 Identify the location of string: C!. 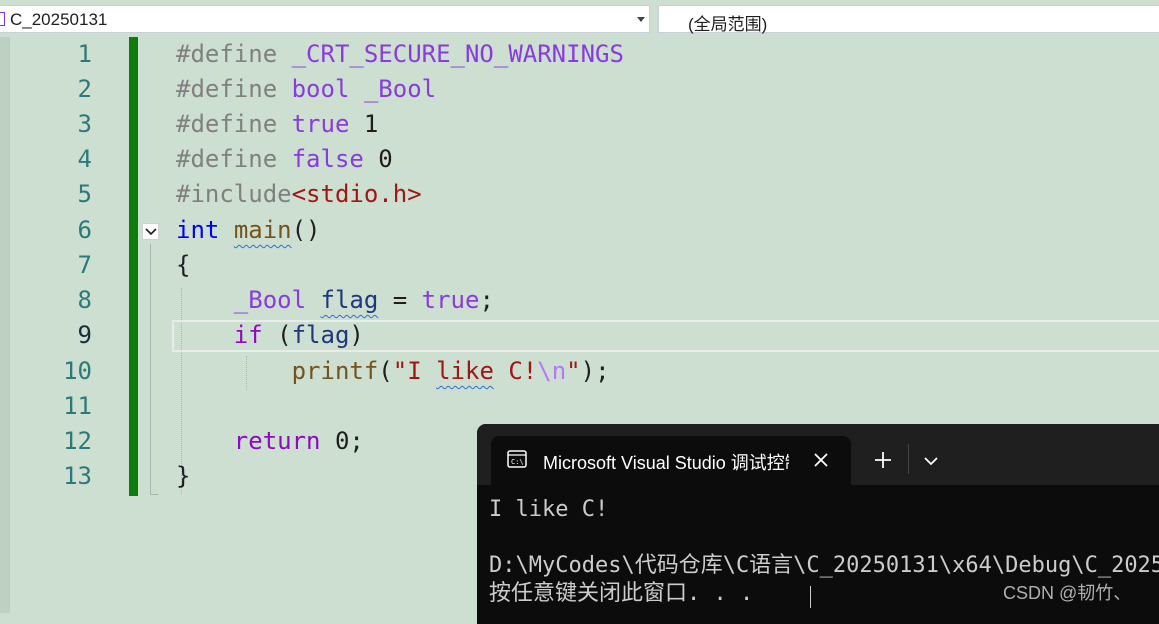
(515, 371).